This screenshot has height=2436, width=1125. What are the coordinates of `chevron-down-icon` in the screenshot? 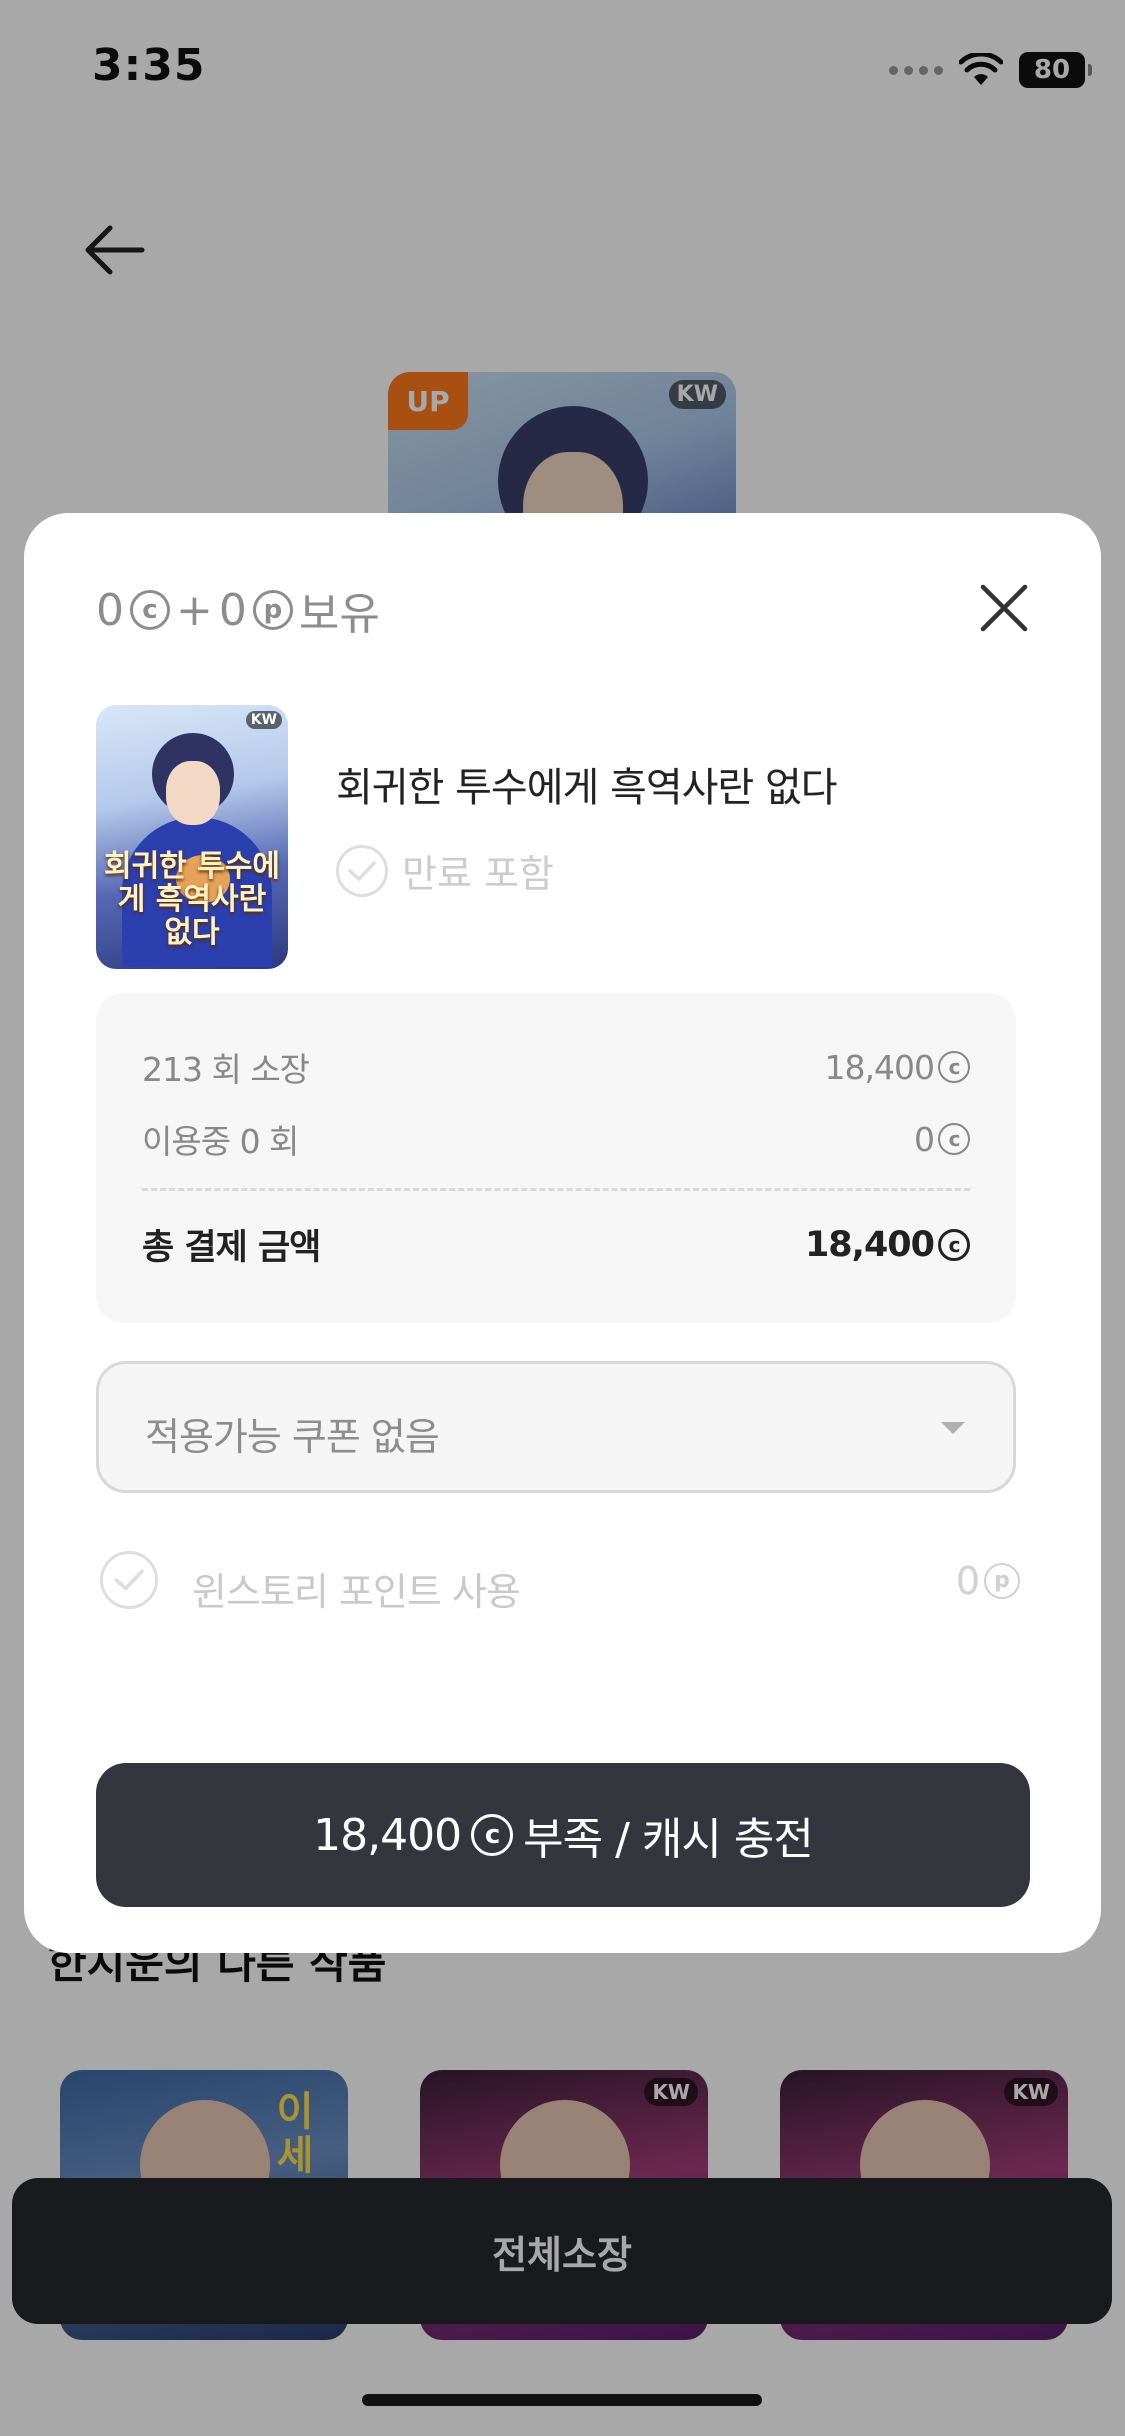 It's located at (953, 1428).